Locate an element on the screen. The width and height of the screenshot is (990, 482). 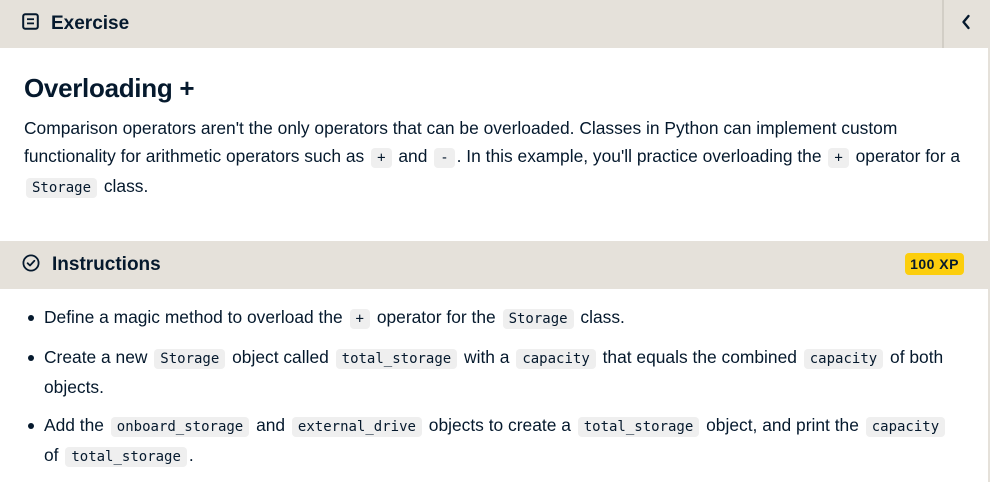
exercise-title: Overloading + is located at coordinates (109, 88).